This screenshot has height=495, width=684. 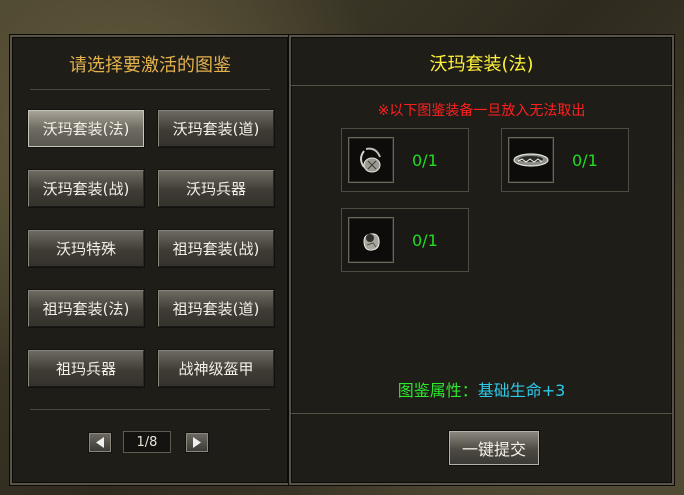 I want to click on arrow-left-icon, so click(x=100, y=442).